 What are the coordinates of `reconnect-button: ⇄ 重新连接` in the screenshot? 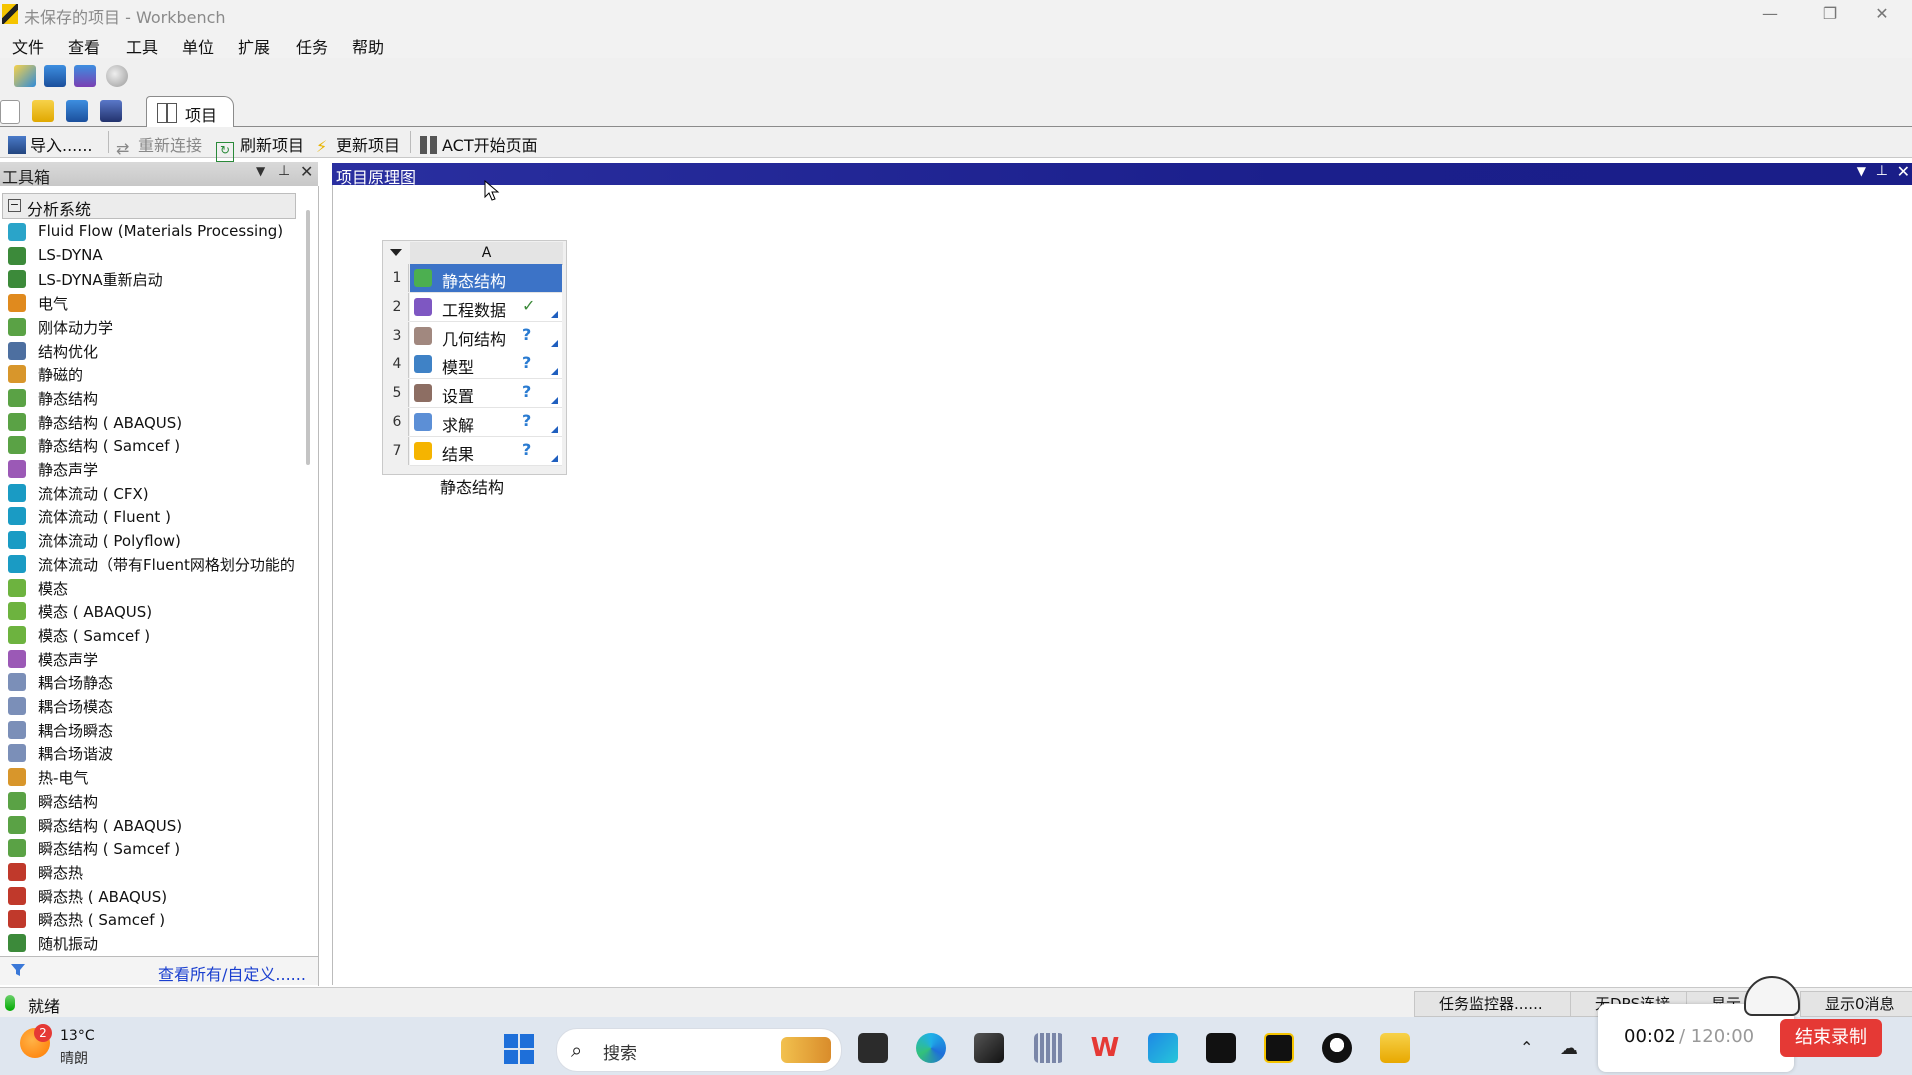 It's located at (159, 145).